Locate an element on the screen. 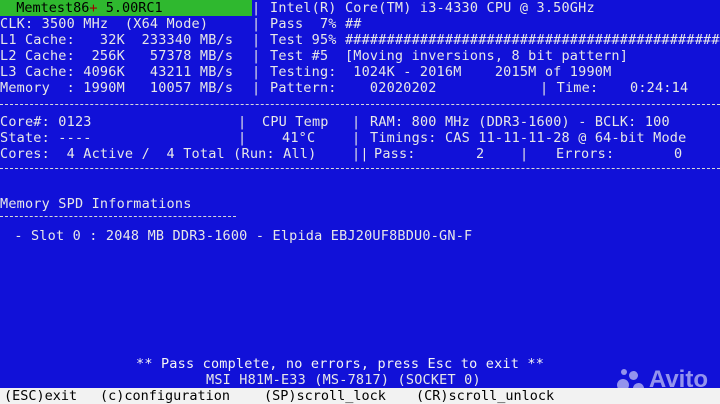  l1-cache-line: L1 Cache: 32K 233340 MB/s is located at coordinates (117, 40).